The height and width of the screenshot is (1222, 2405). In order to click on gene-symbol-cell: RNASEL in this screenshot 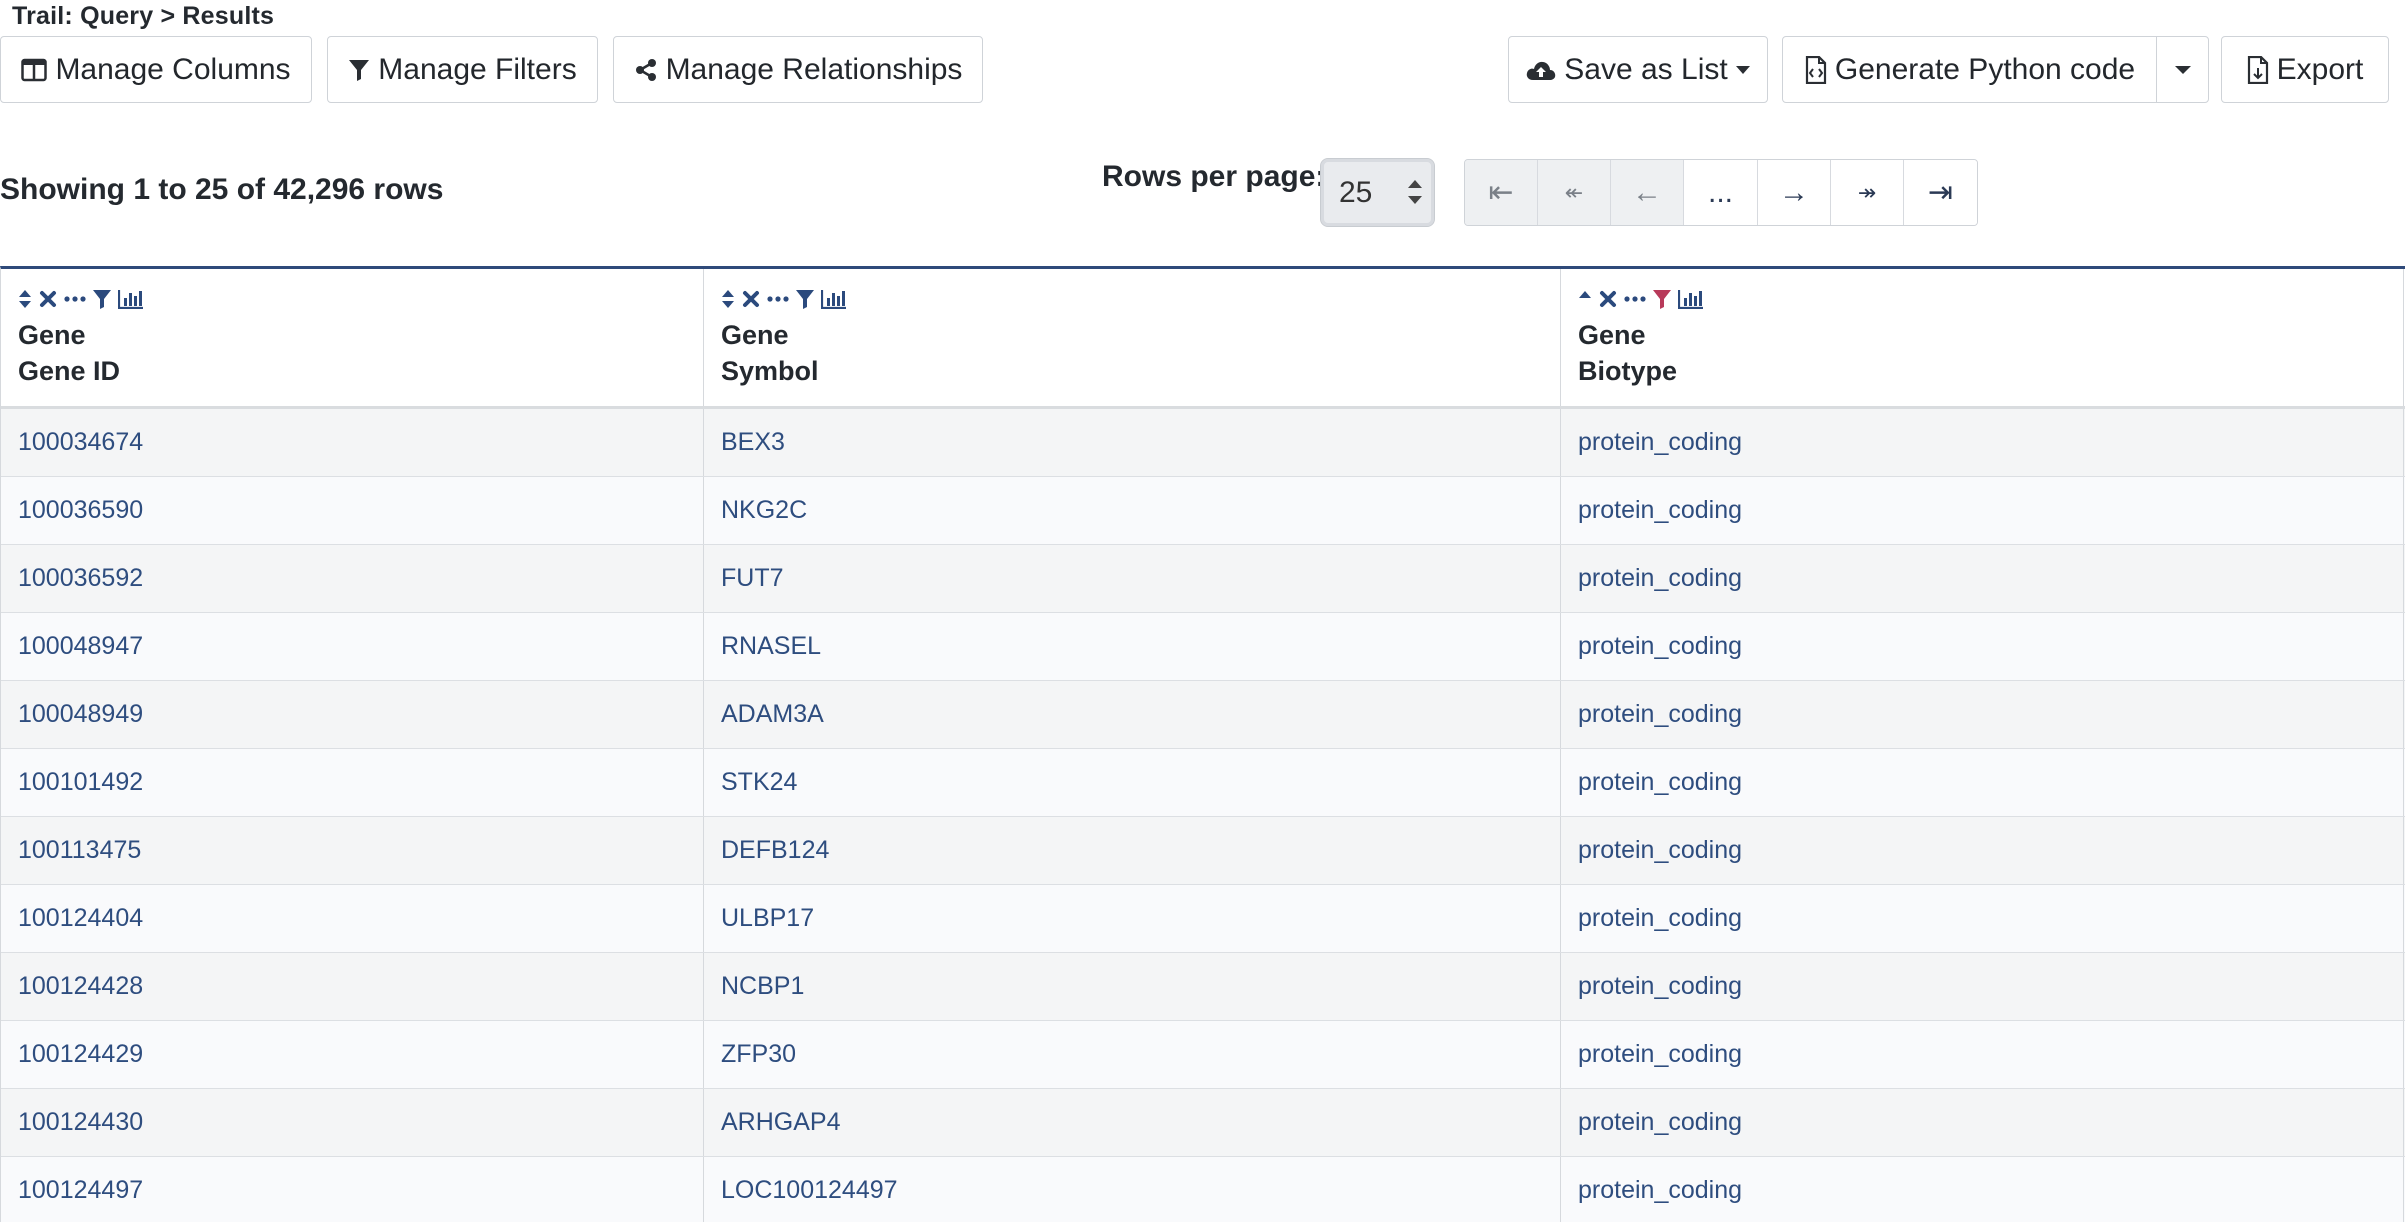, I will do `click(1132, 646)`.